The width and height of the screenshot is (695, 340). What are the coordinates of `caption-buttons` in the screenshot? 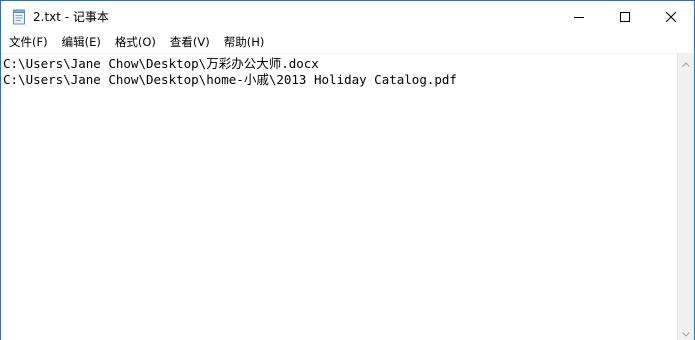 It's located at (625, 16).